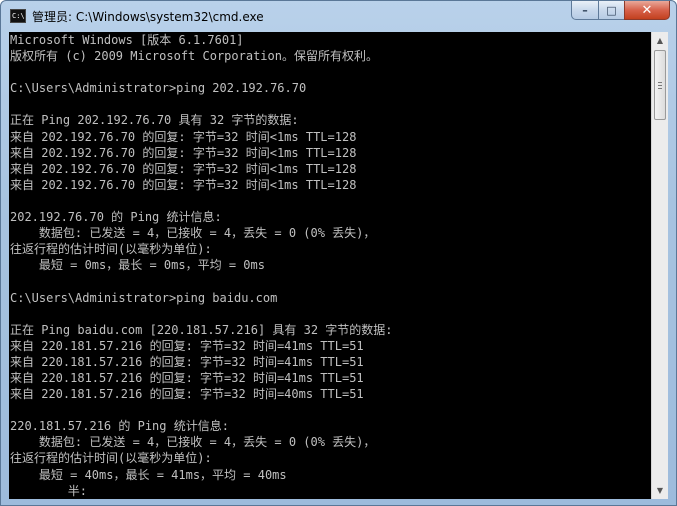 The width and height of the screenshot is (677, 506). What do you see at coordinates (584, 10) in the screenshot?
I see `minimize-button: –` at bounding box center [584, 10].